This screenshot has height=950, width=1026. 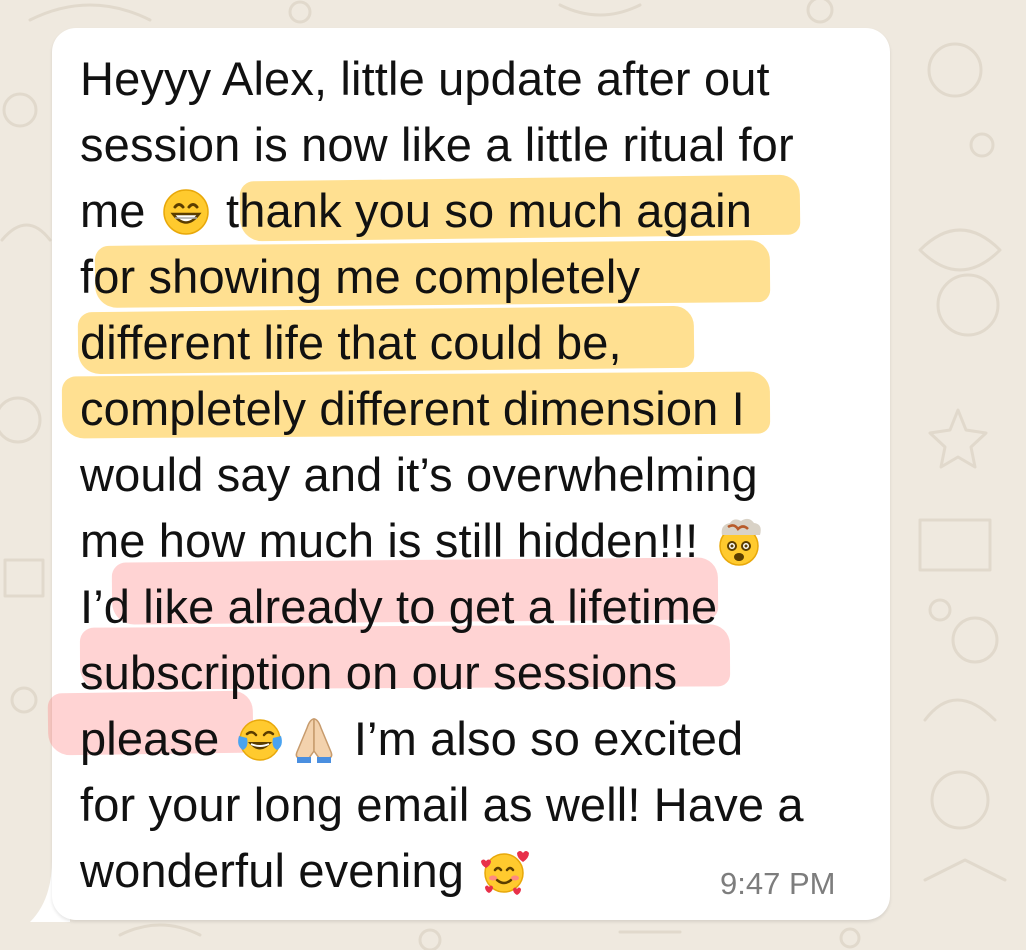 What do you see at coordinates (119, 210) in the screenshot?
I see `message-line-3-text-a: me` at bounding box center [119, 210].